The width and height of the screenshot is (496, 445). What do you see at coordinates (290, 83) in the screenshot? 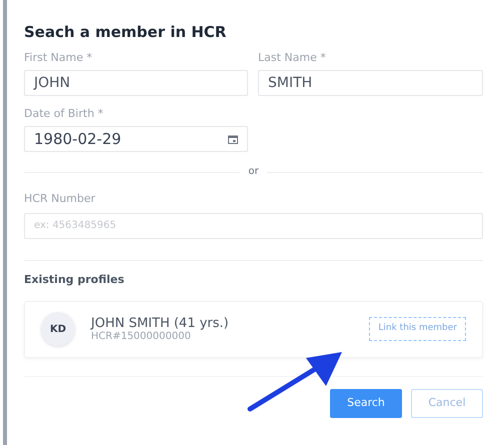
I see `field-value: SMITH` at bounding box center [290, 83].